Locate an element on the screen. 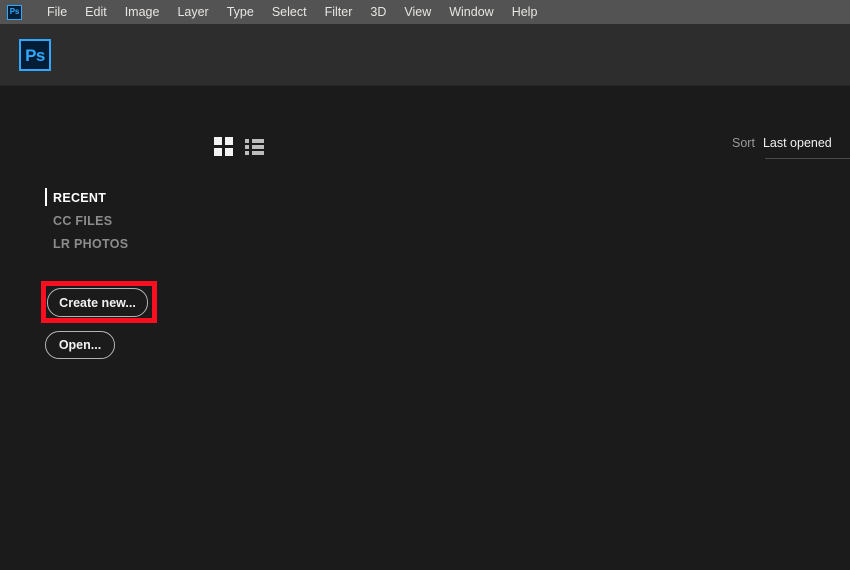 The image size is (850, 570). menu-item-help: Help is located at coordinates (525, 12).